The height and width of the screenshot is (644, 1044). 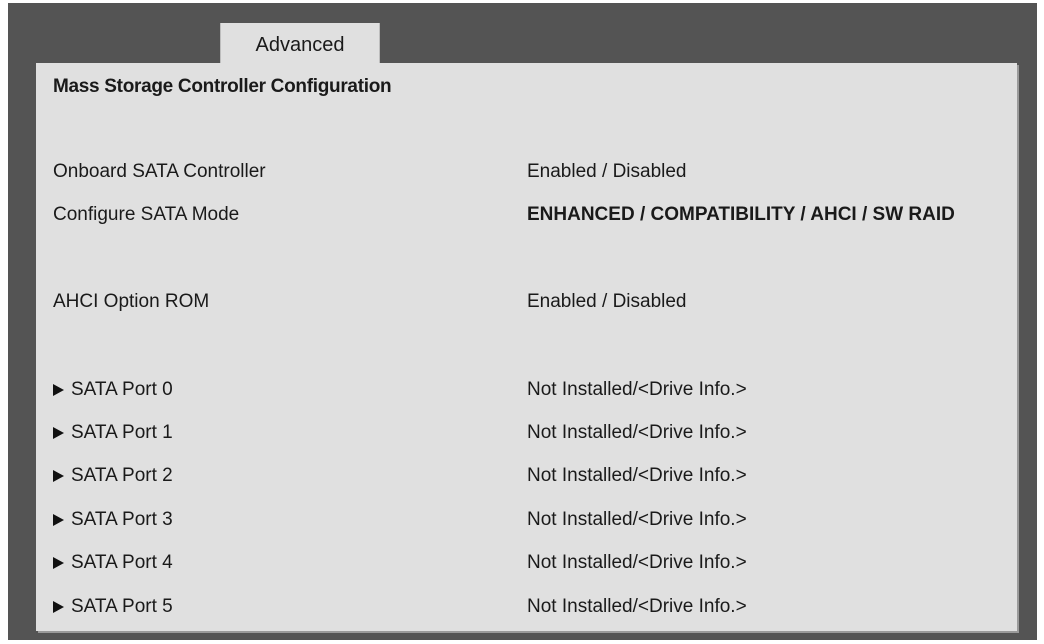 I want to click on submenu-label: SATA Port 4, so click(x=122, y=562).